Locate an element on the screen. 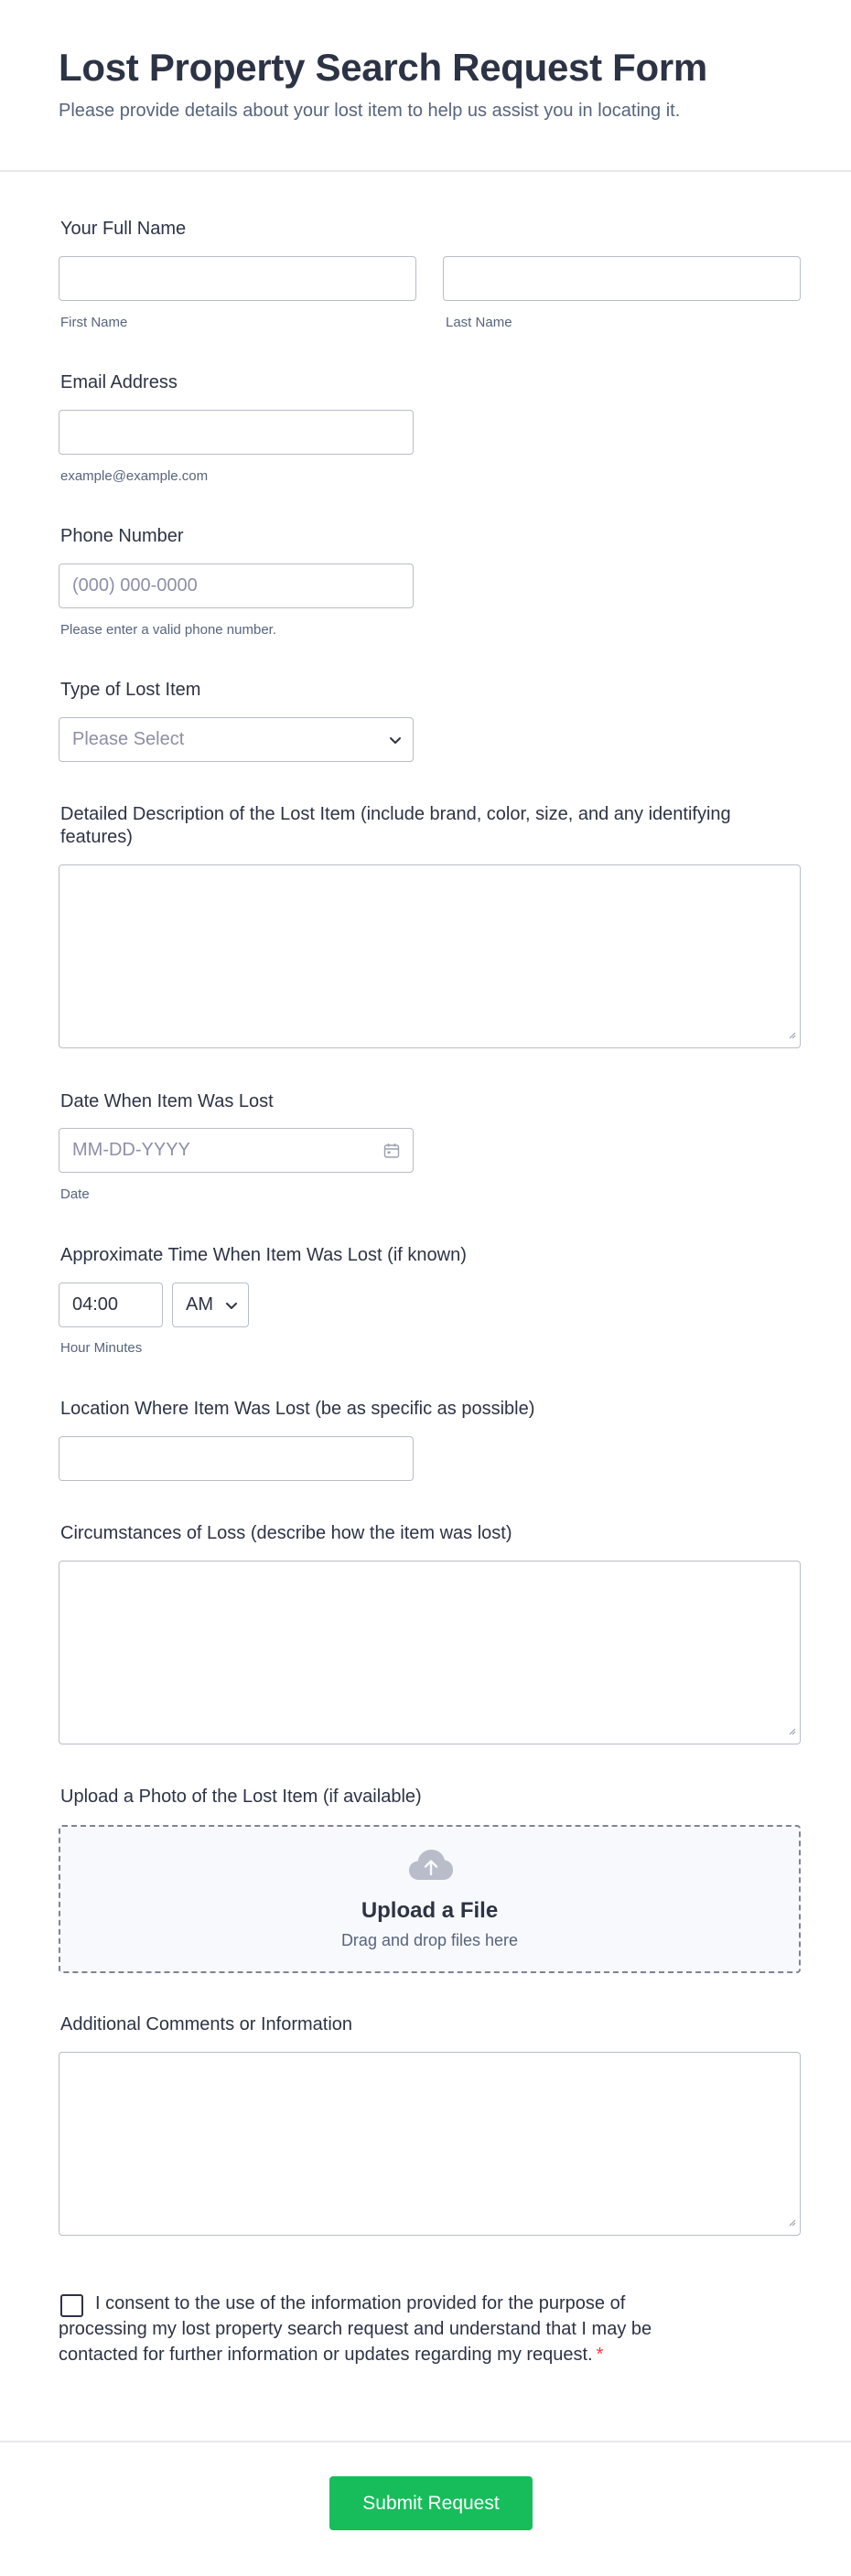 The image size is (851, 2576). email-label: Email Address is located at coordinates (119, 382).